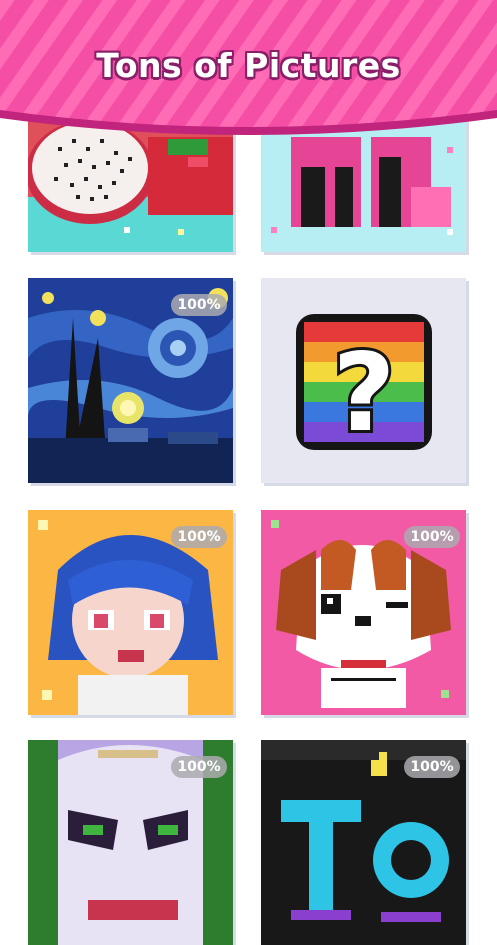 This screenshot has width=497, height=945. I want to click on picture-puppy: 100%, so click(363, 612).